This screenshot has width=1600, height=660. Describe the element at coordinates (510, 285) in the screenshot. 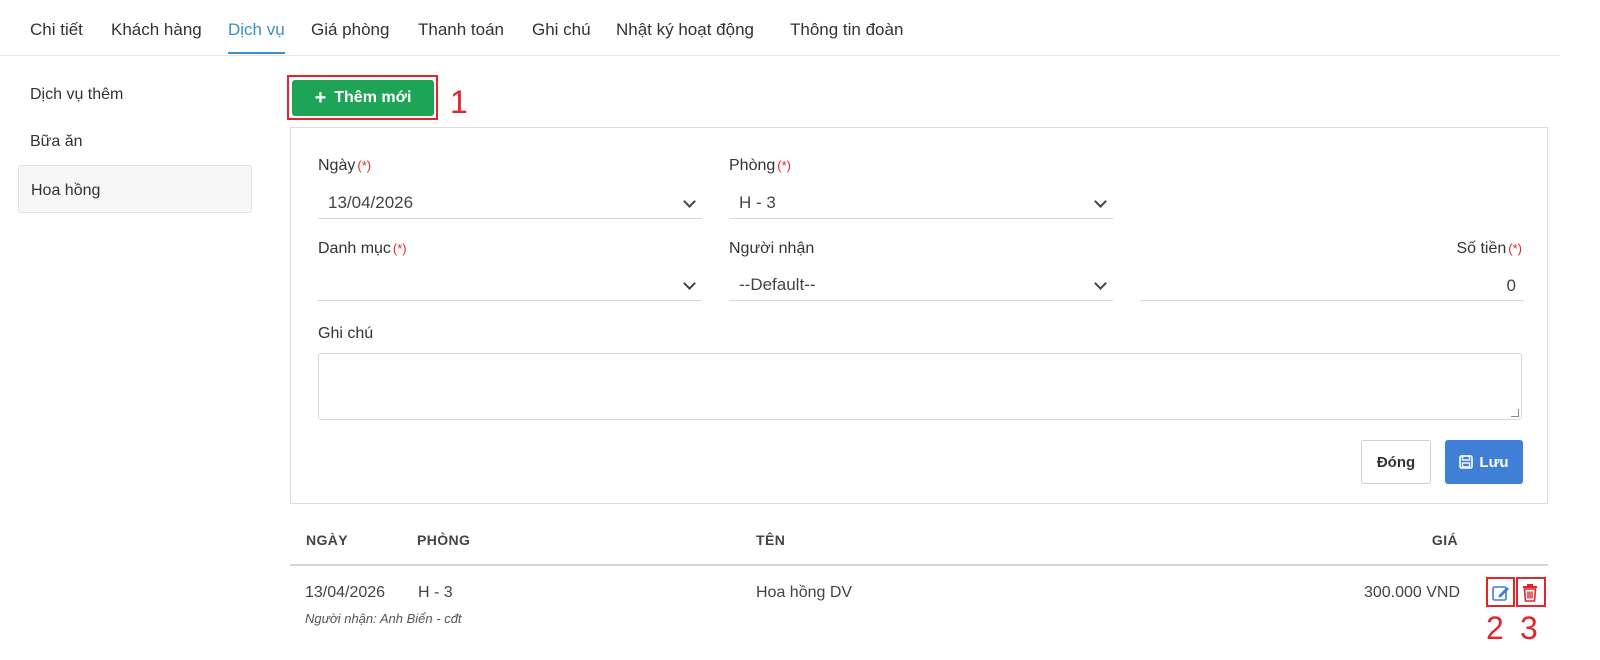

I see `category-select` at that location.